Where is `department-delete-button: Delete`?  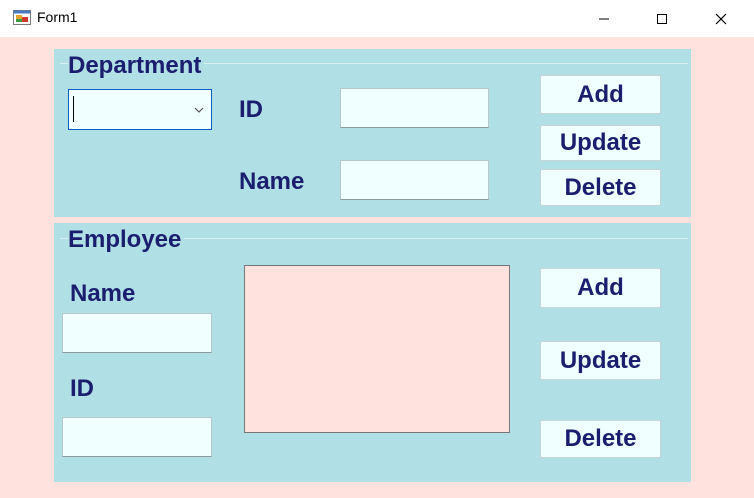
department-delete-button: Delete is located at coordinates (600, 187).